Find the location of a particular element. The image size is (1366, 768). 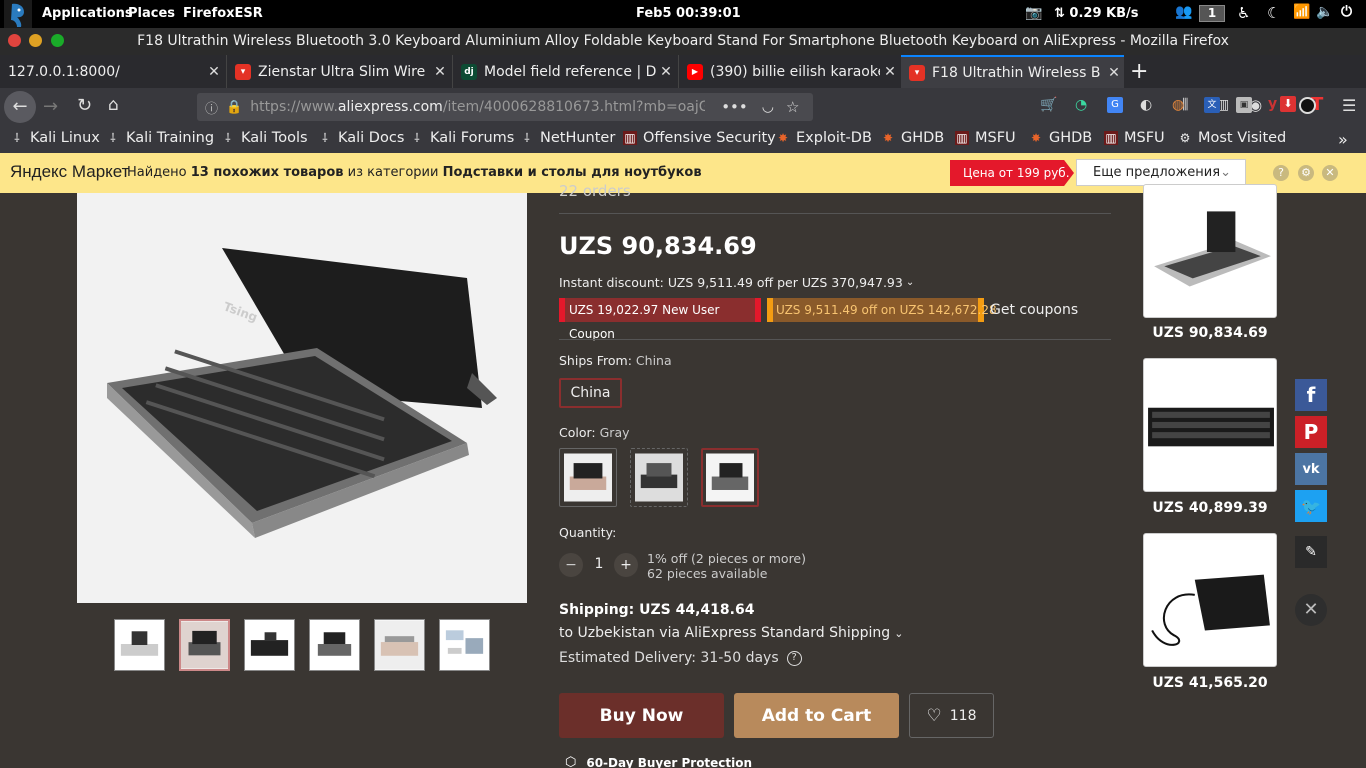

more-offers-dropdown: Еще предложения ⌄ is located at coordinates (1161, 172).